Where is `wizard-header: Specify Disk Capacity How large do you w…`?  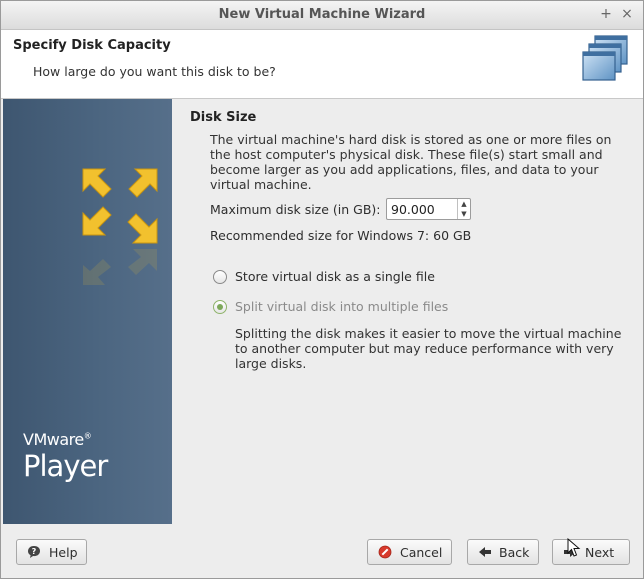
wizard-header: Specify Disk Capacity How large do you w… is located at coordinates (322, 64).